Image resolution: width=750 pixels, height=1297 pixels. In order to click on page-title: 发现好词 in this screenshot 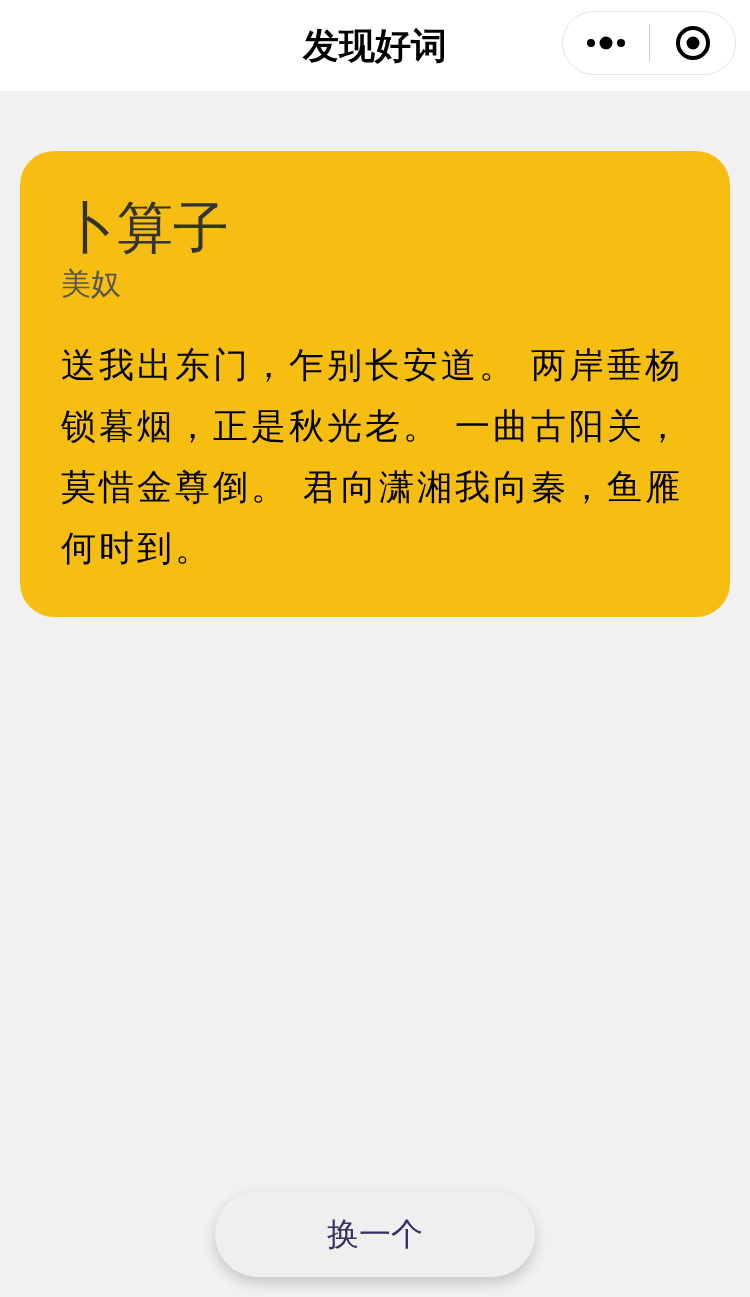, I will do `click(375, 45)`.